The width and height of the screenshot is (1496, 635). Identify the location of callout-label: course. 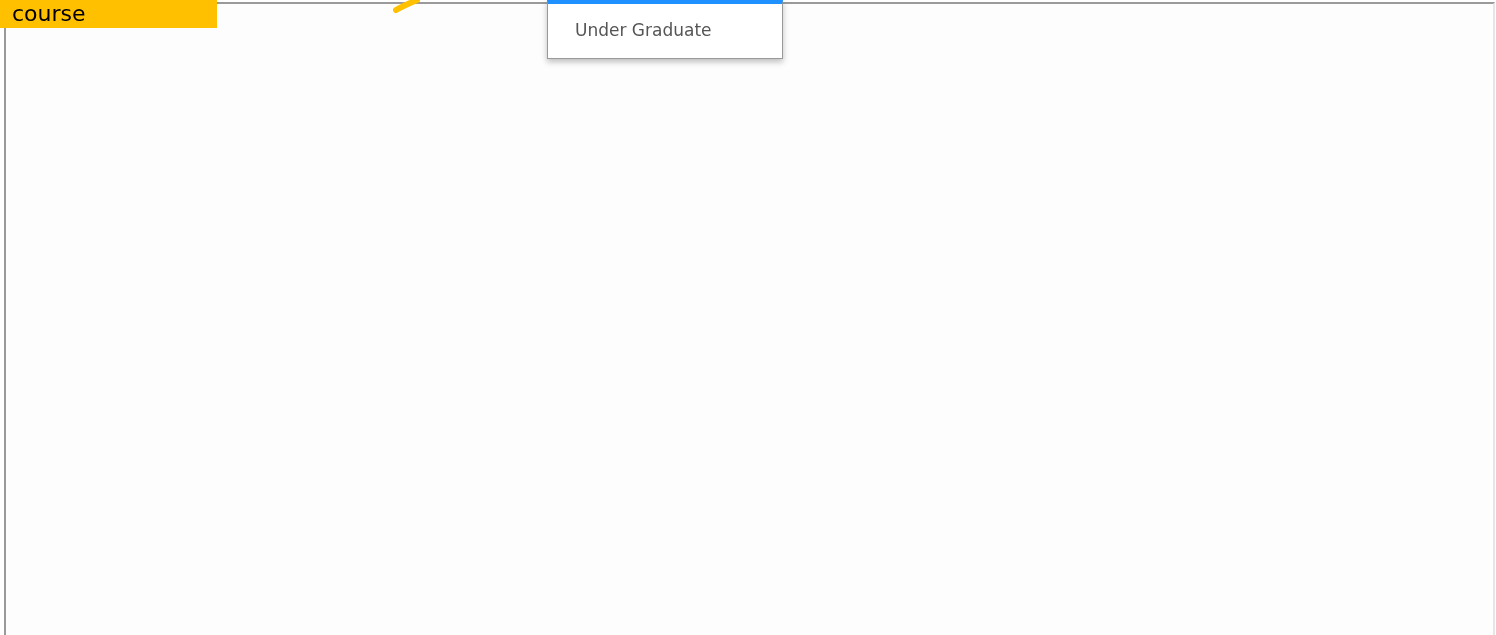
(108, 14).